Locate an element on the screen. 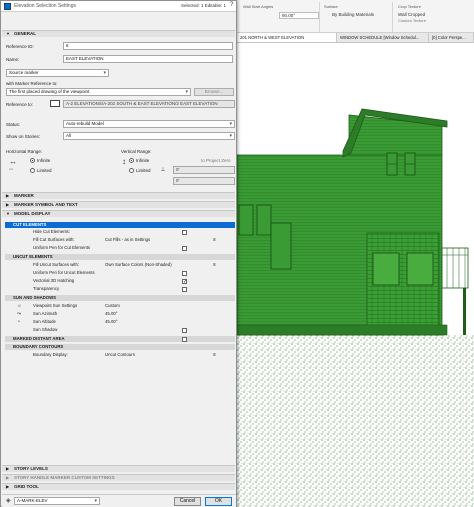  row-uncut-elements: UNCUT ELEMENTS is located at coordinates (120, 257).